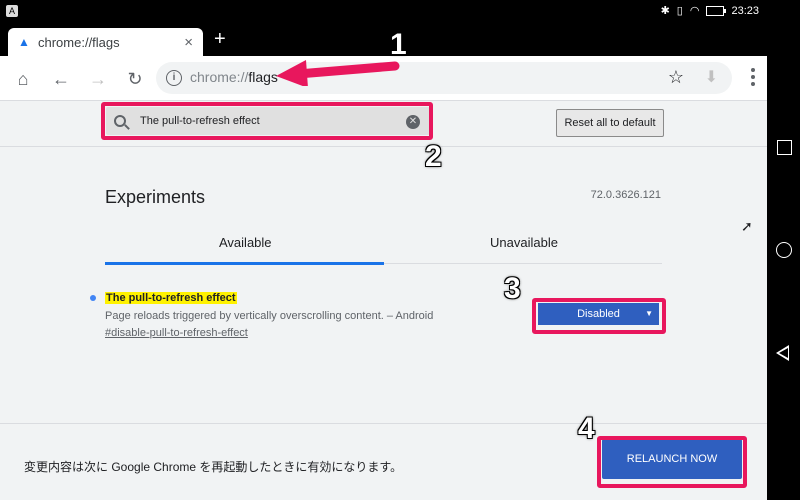 The width and height of the screenshot is (800, 500). I want to click on flask-icon: ▲, so click(24, 42).